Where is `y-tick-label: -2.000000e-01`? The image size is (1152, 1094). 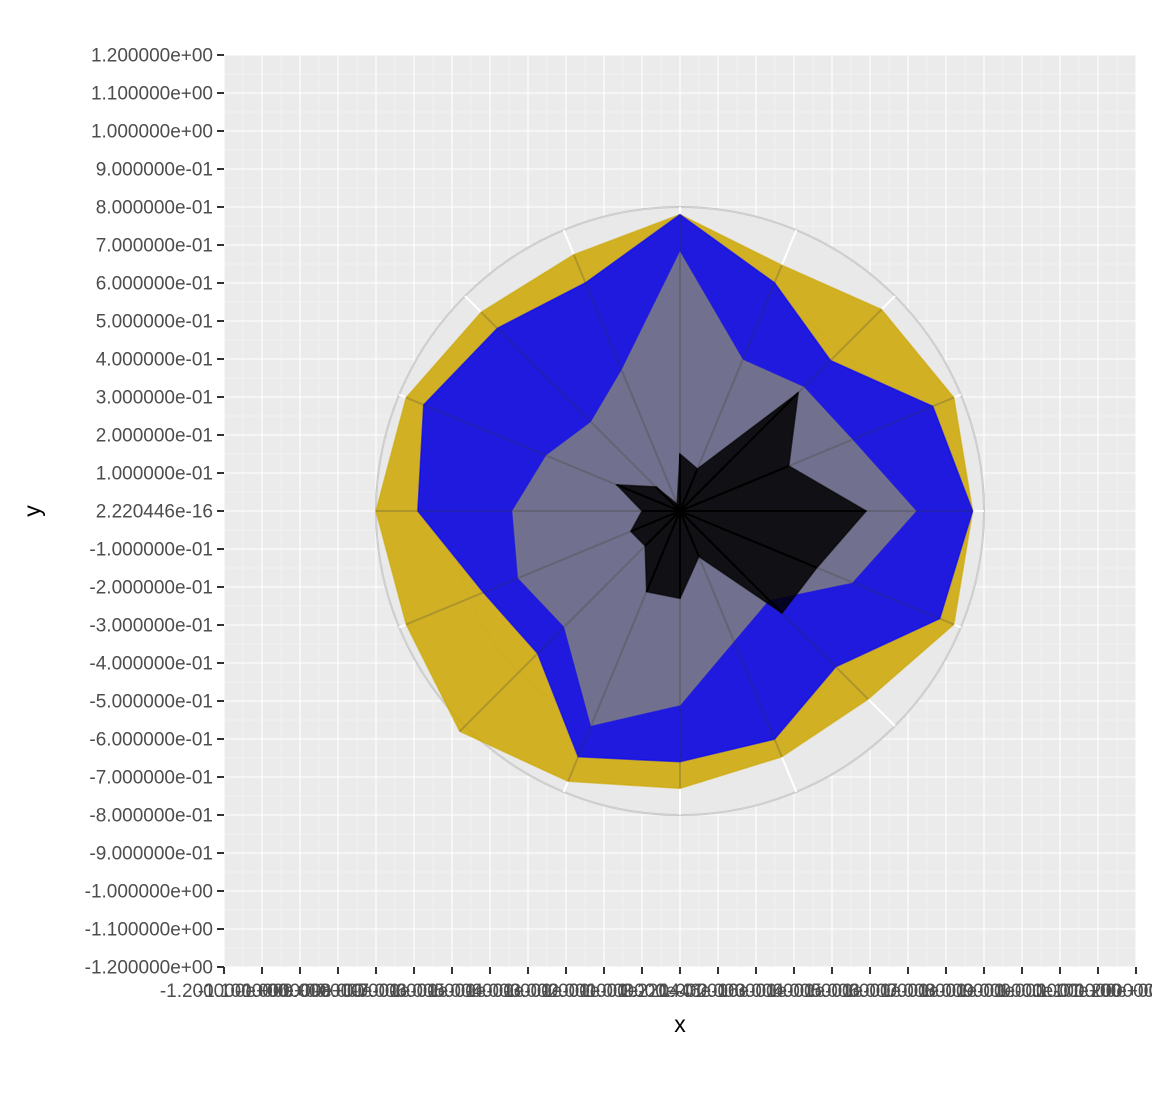 y-tick-label: -2.000000e-01 is located at coordinates (151, 588).